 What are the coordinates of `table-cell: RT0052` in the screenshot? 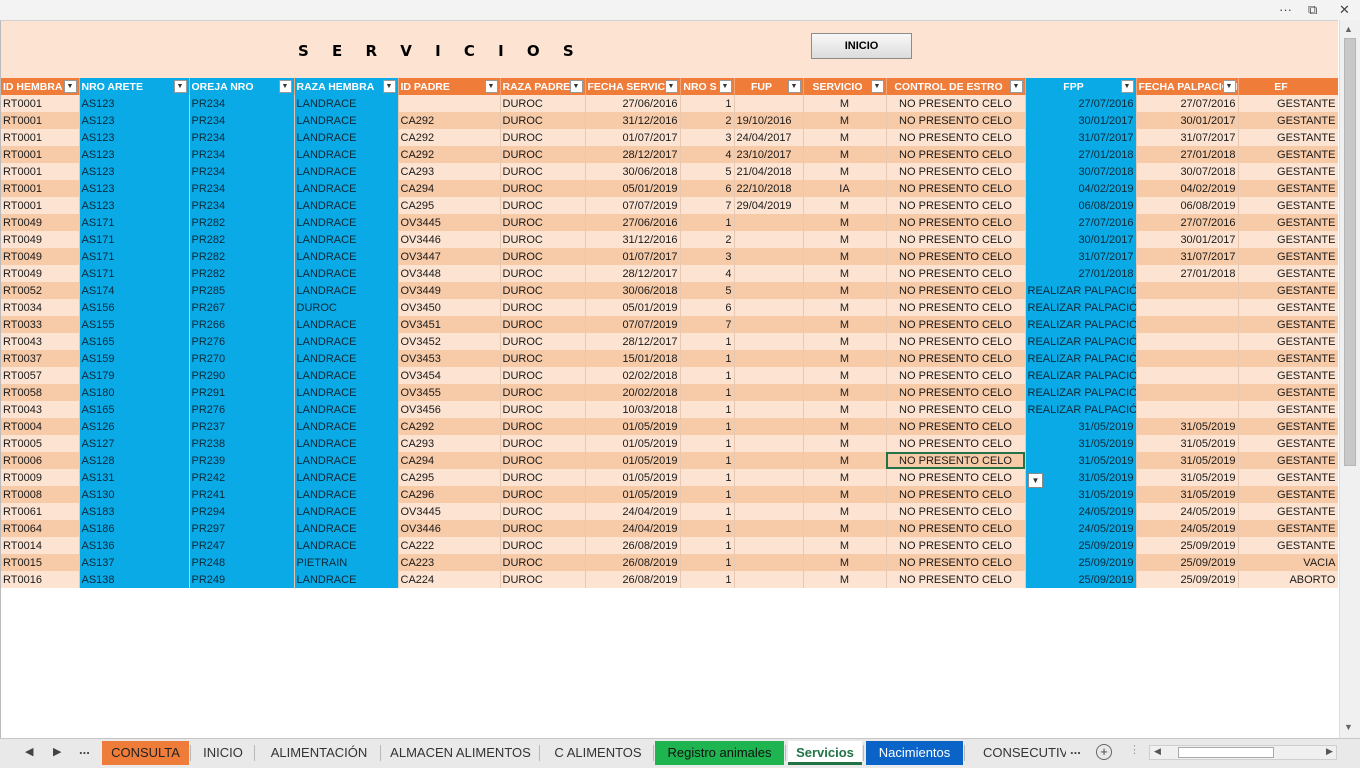 It's located at (40, 290).